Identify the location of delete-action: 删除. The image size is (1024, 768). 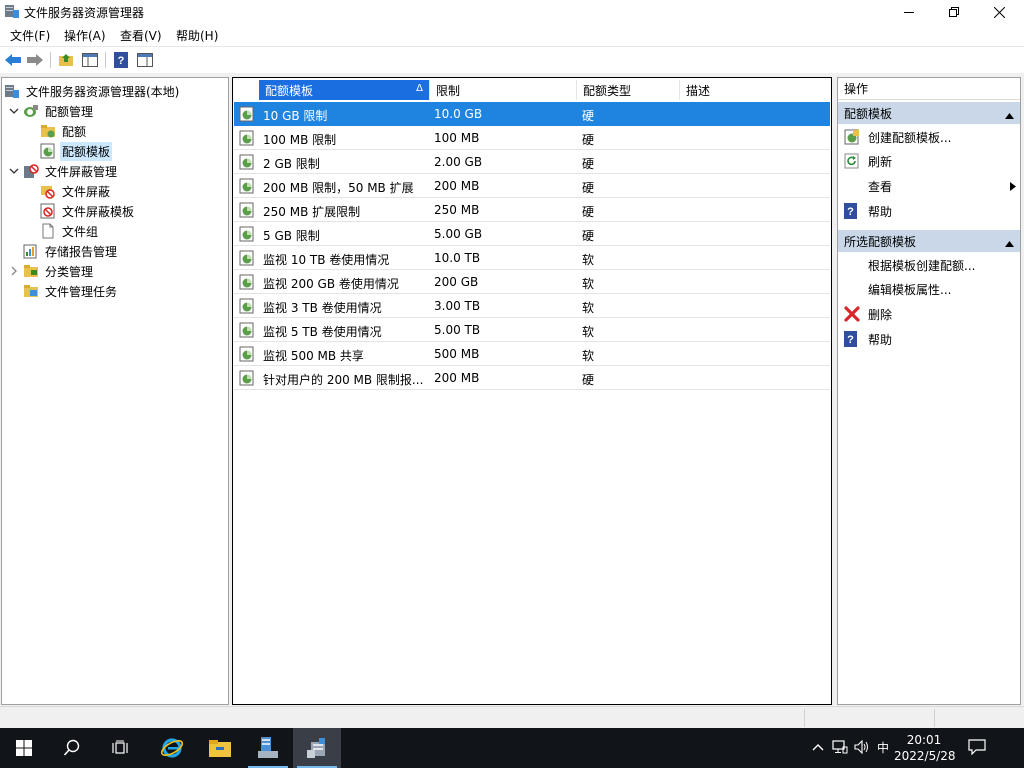
(932, 314).